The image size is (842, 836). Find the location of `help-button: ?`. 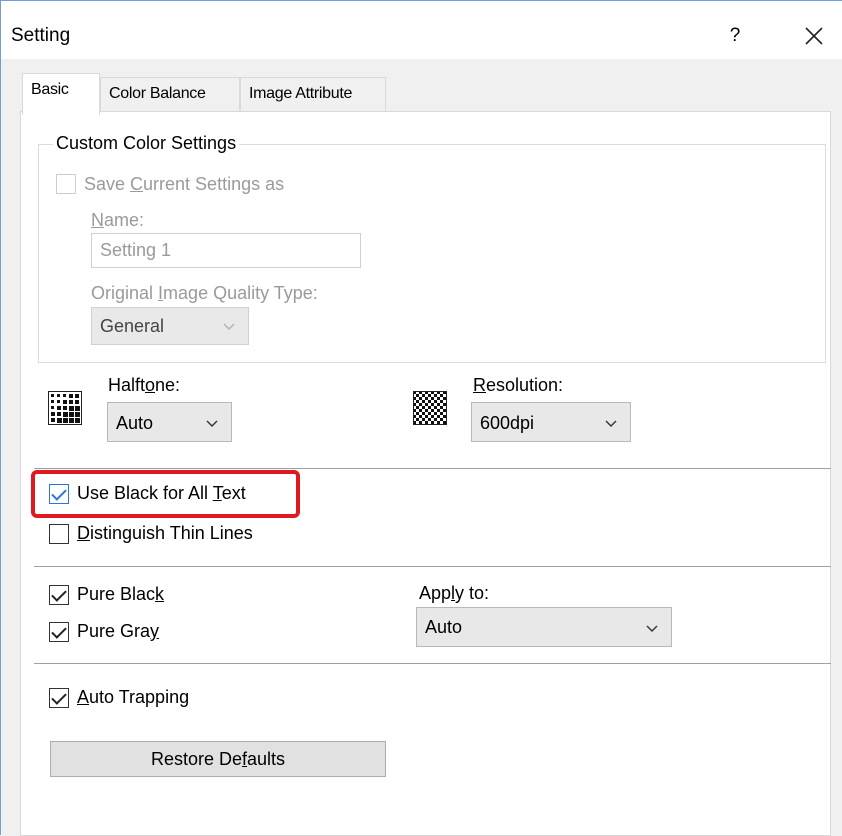

help-button: ? is located at coordinates (735, 36).